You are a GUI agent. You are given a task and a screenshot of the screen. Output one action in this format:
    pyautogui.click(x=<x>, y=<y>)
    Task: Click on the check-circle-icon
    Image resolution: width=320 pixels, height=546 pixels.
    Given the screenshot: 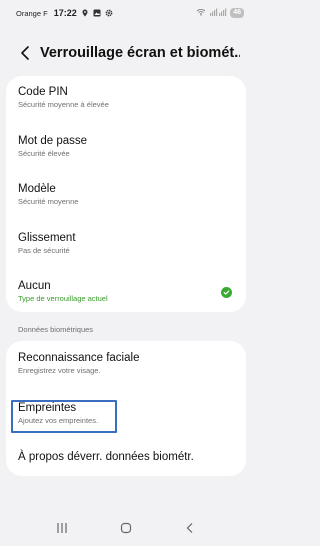 What is the action you would take?
    pyautogui.click(x=226, y=292)
    